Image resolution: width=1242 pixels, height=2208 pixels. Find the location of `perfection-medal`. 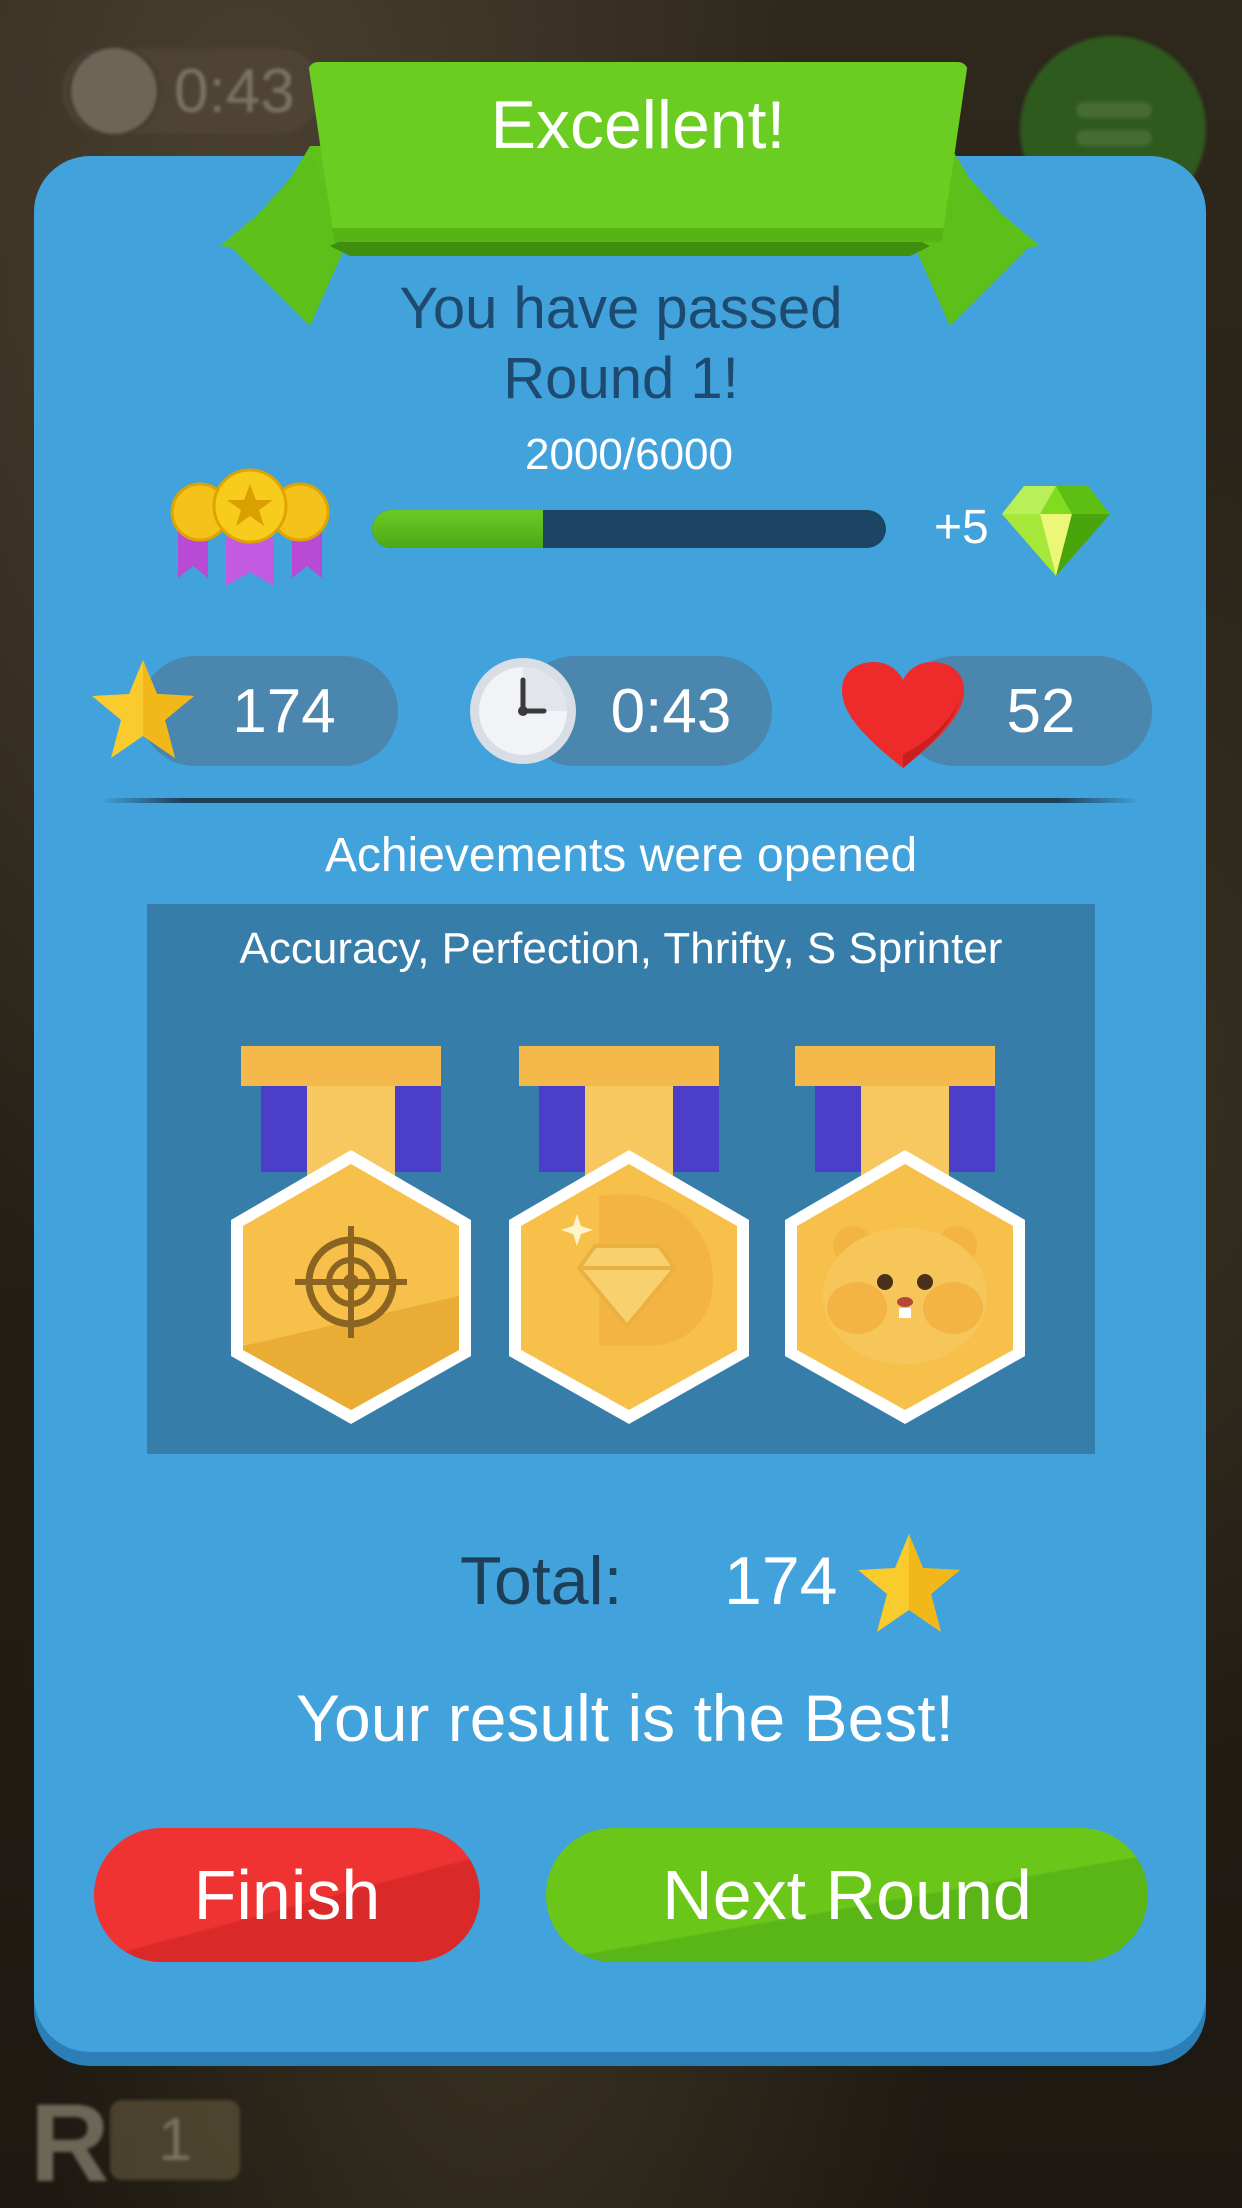

perfection-medal is located at coordinates (629, 1235).